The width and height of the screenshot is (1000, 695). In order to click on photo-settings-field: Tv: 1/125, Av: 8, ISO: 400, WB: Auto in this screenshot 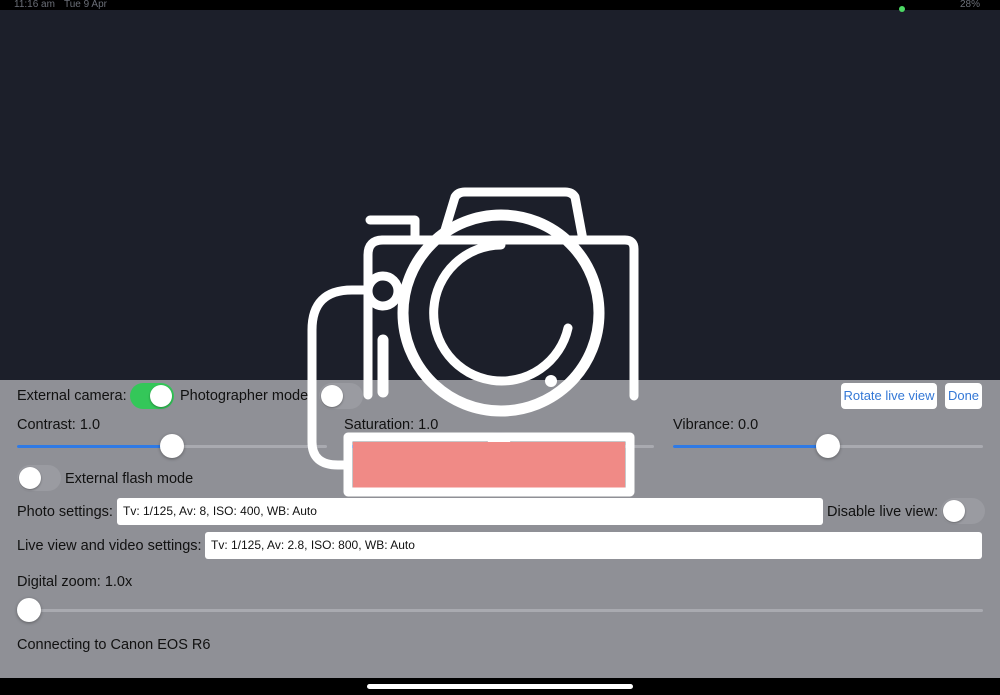, I will do `click(470, 511)`.